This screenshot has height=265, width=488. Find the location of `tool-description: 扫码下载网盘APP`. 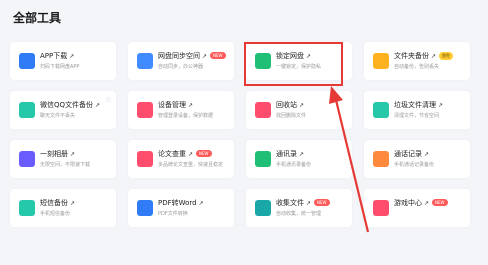

tool-description: 扫码下载网盘APP is located at coordinates (60, 67).